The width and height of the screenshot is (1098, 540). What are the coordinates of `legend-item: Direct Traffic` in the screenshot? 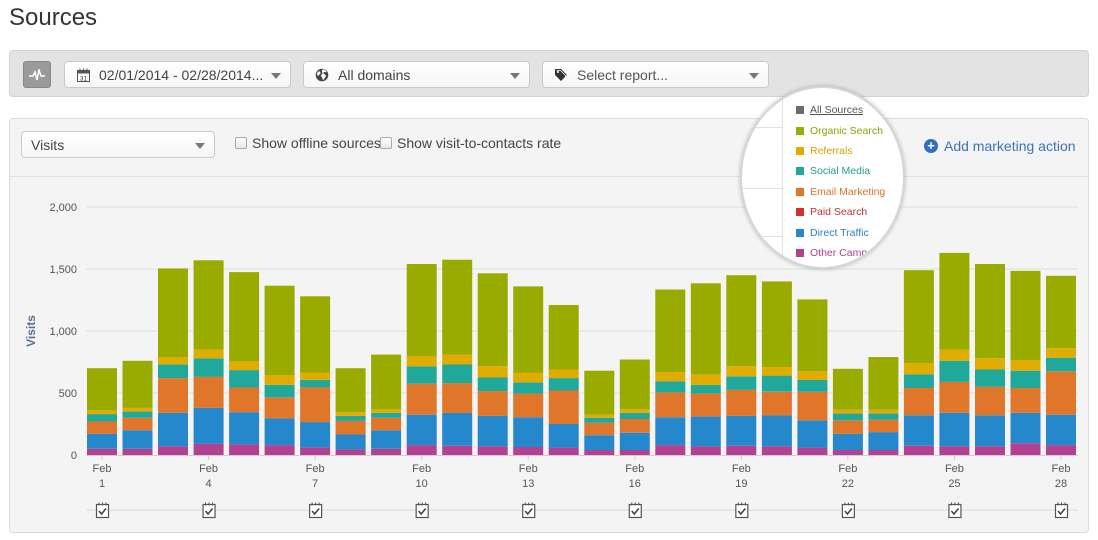 It's located at (844, 232).